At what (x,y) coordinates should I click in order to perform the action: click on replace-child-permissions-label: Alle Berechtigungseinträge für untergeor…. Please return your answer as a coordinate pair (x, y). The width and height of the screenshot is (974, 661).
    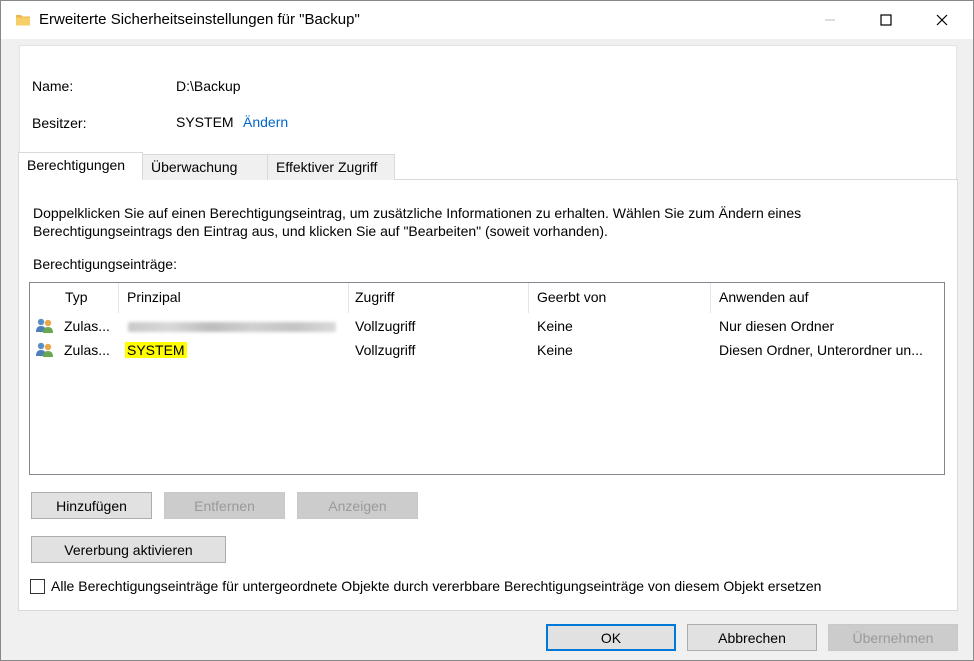
    Looking at the image, I should click on (436, 586).